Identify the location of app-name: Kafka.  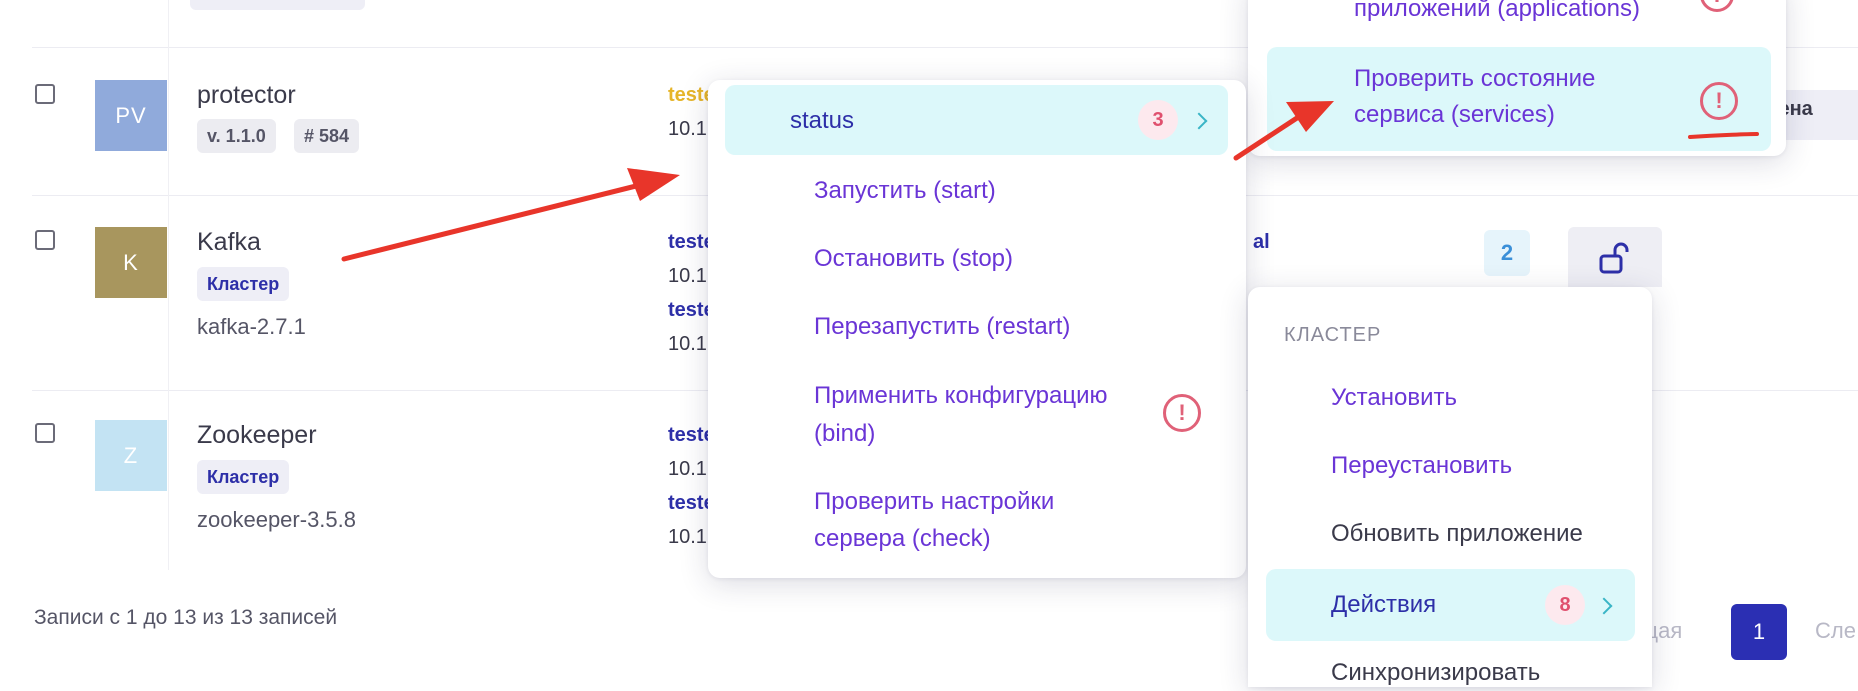
(229, 242).